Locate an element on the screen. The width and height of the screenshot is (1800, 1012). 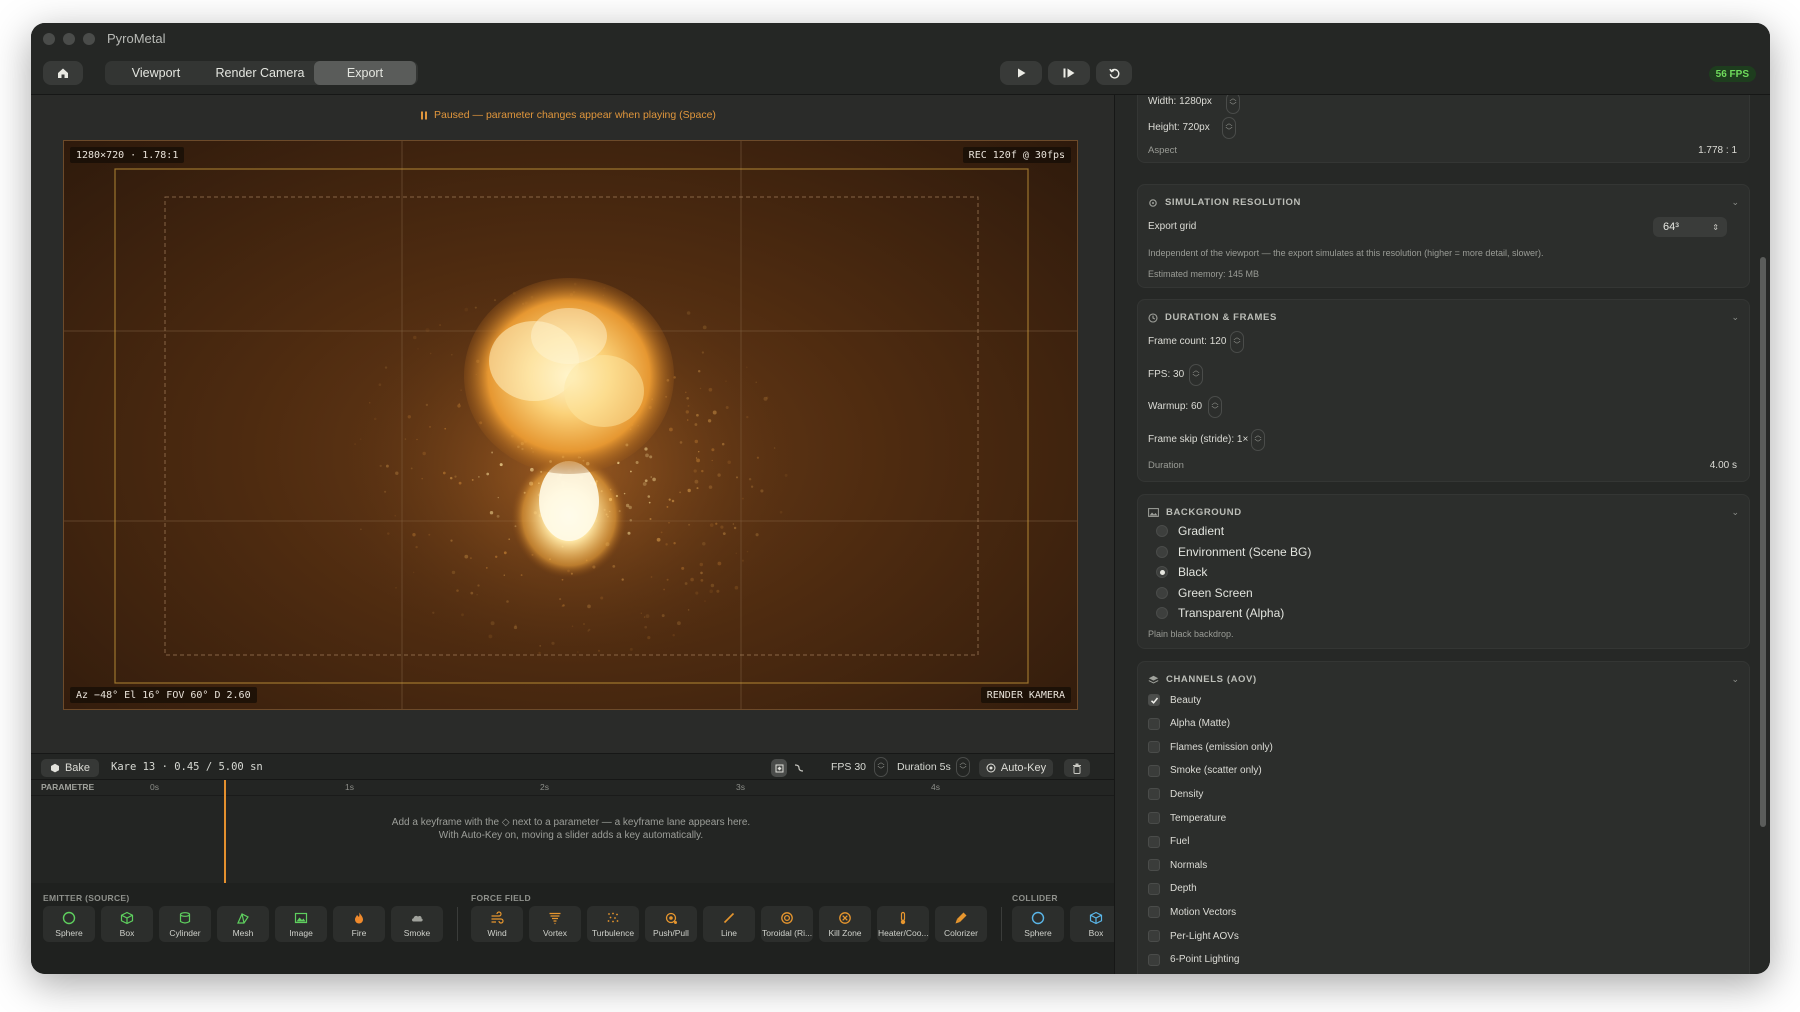
curve-mode-toggle is located at coordinates (799, 768).